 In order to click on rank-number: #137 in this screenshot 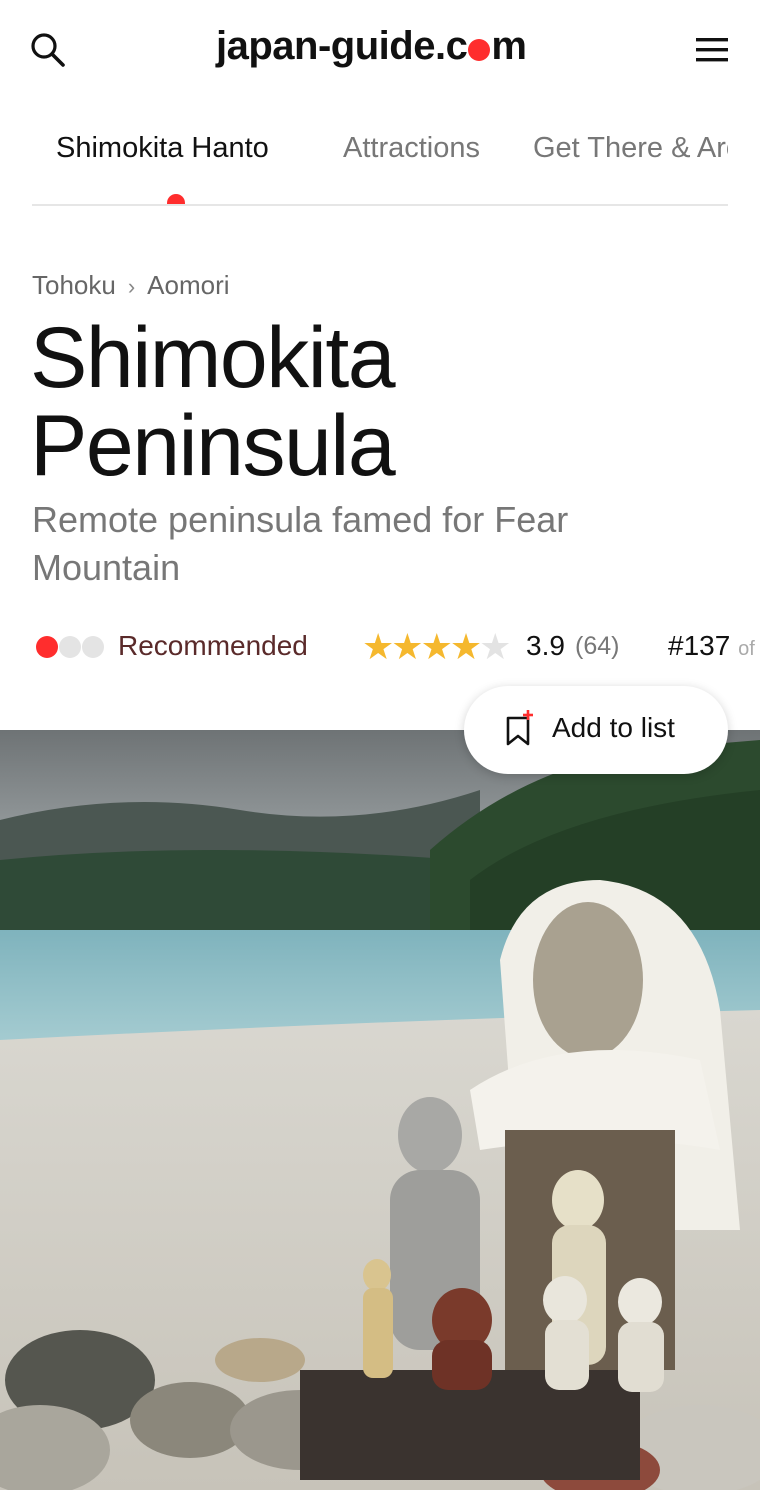, I will do `click(699, 645)`.